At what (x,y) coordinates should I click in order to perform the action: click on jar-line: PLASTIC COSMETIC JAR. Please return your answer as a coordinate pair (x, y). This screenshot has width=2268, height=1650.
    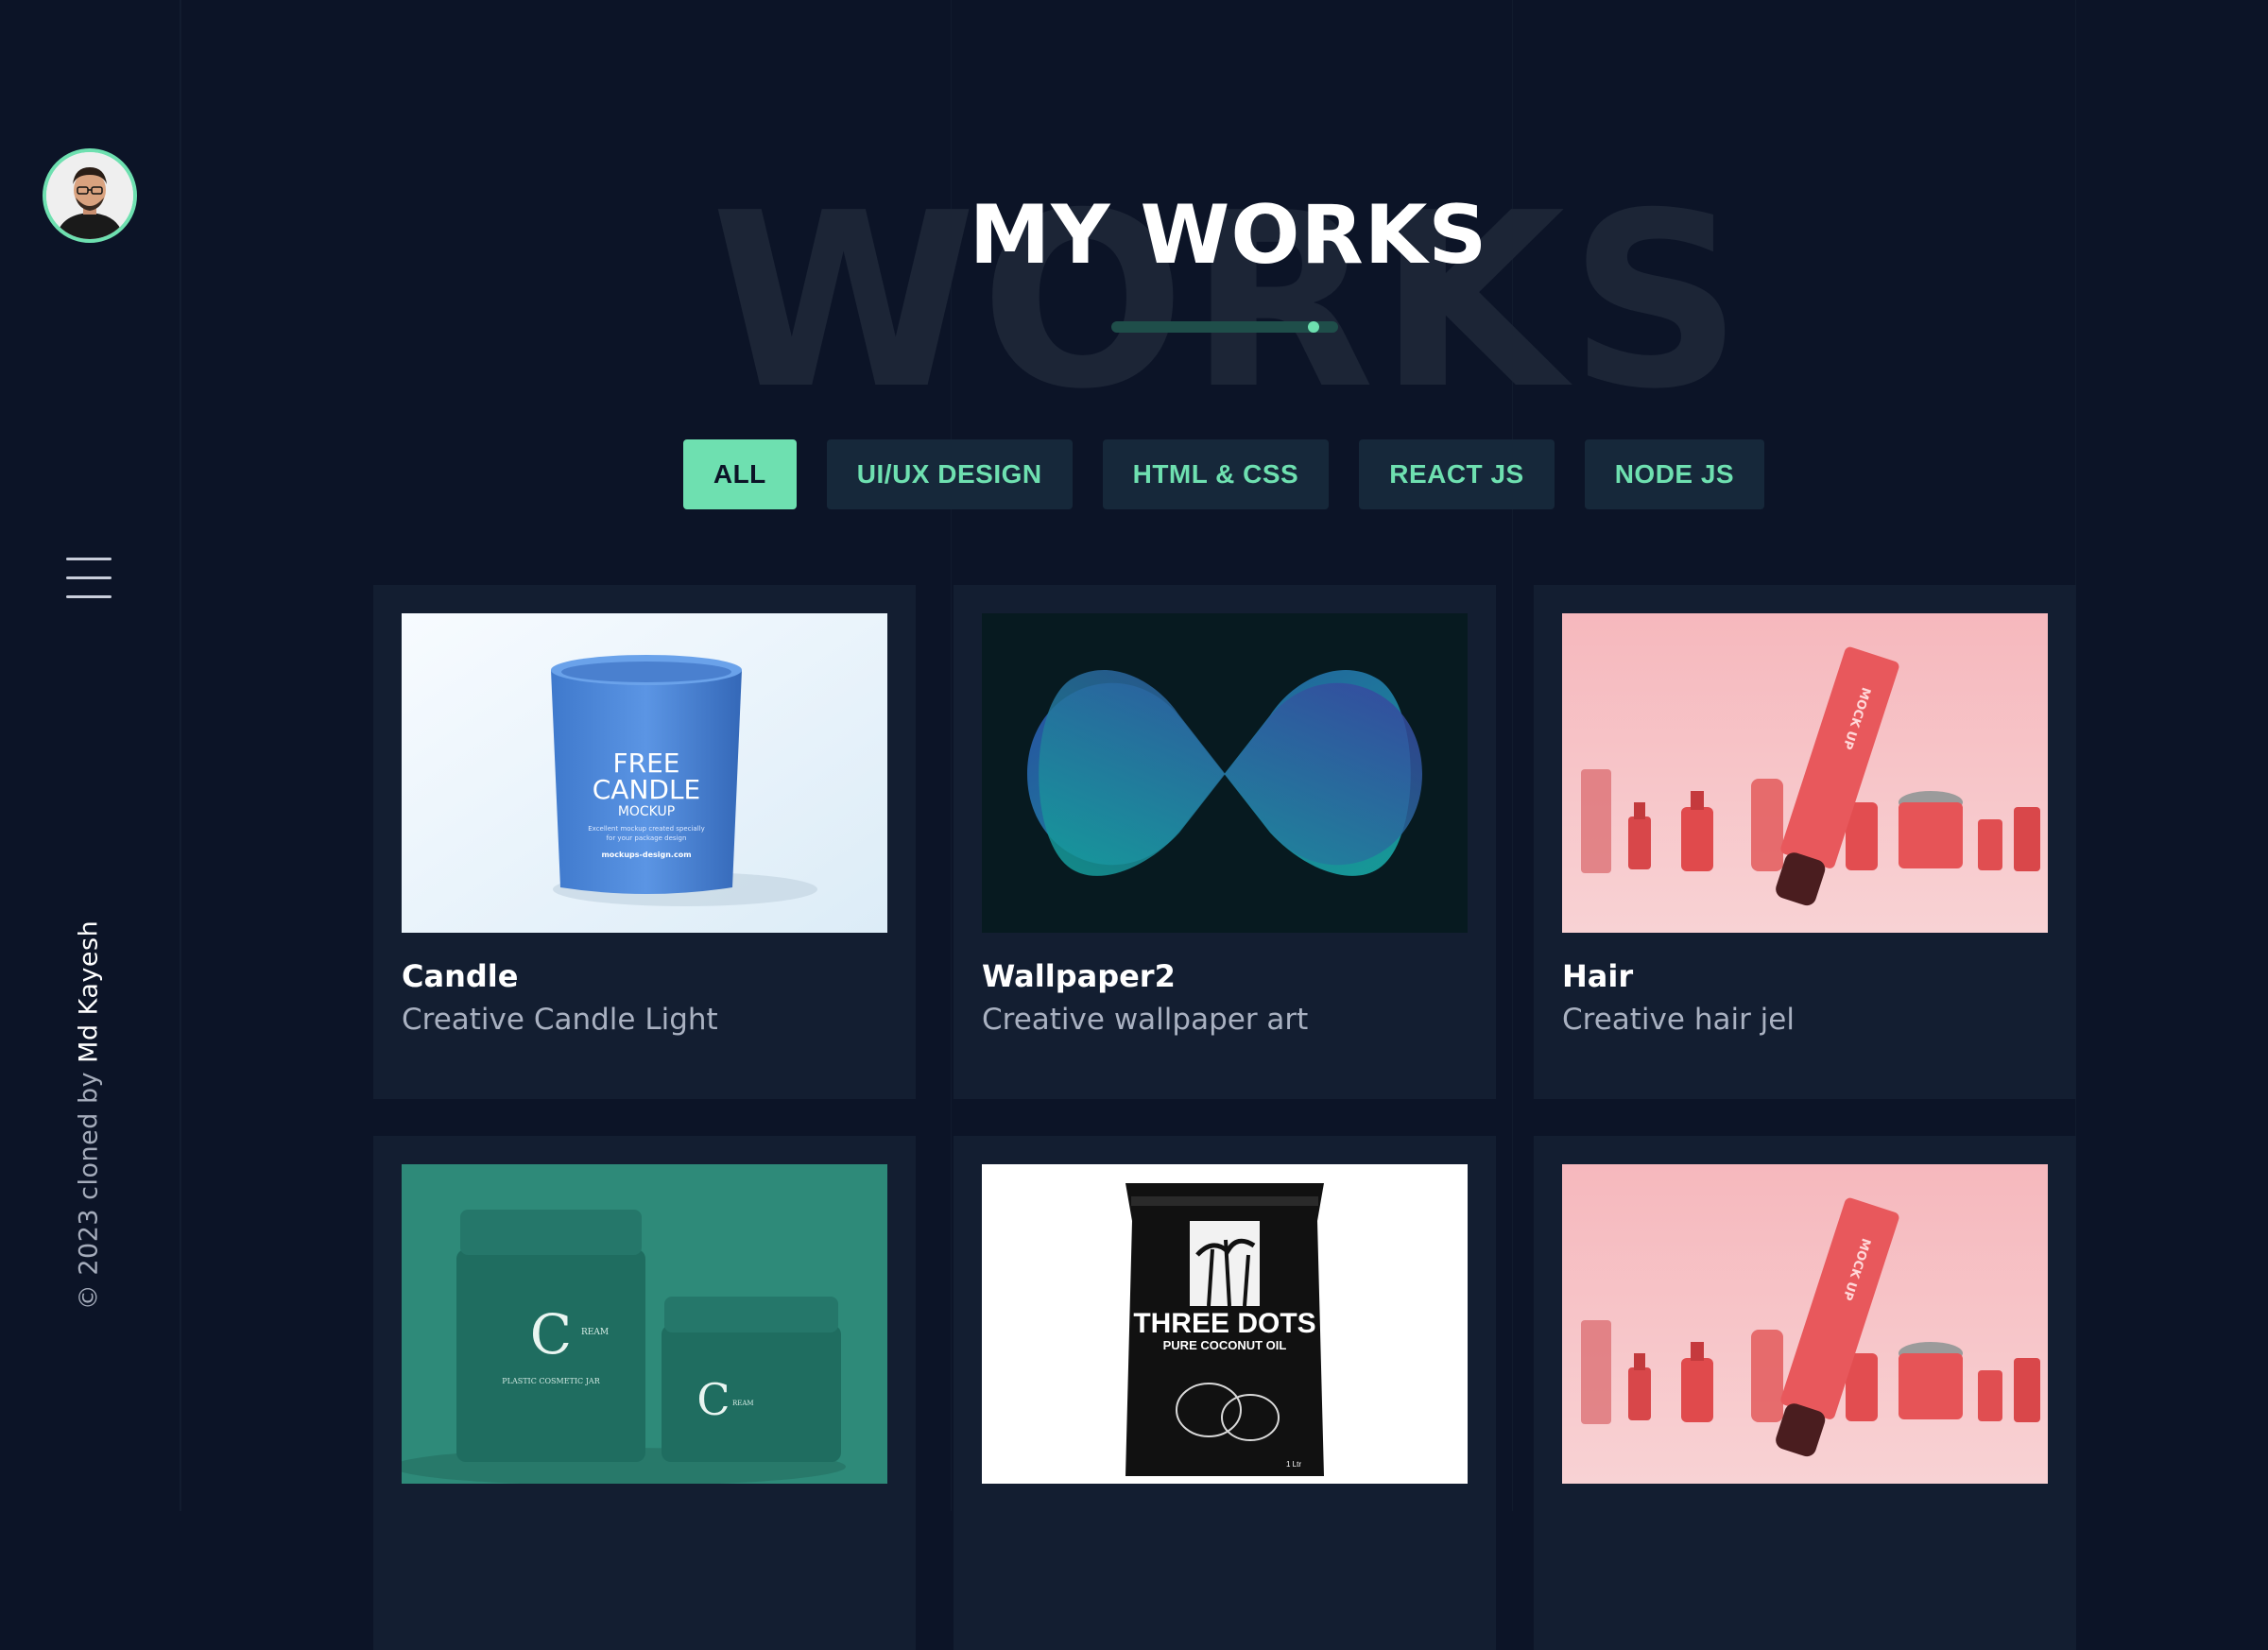
    Looking at the image, I should click on (551, 1381).